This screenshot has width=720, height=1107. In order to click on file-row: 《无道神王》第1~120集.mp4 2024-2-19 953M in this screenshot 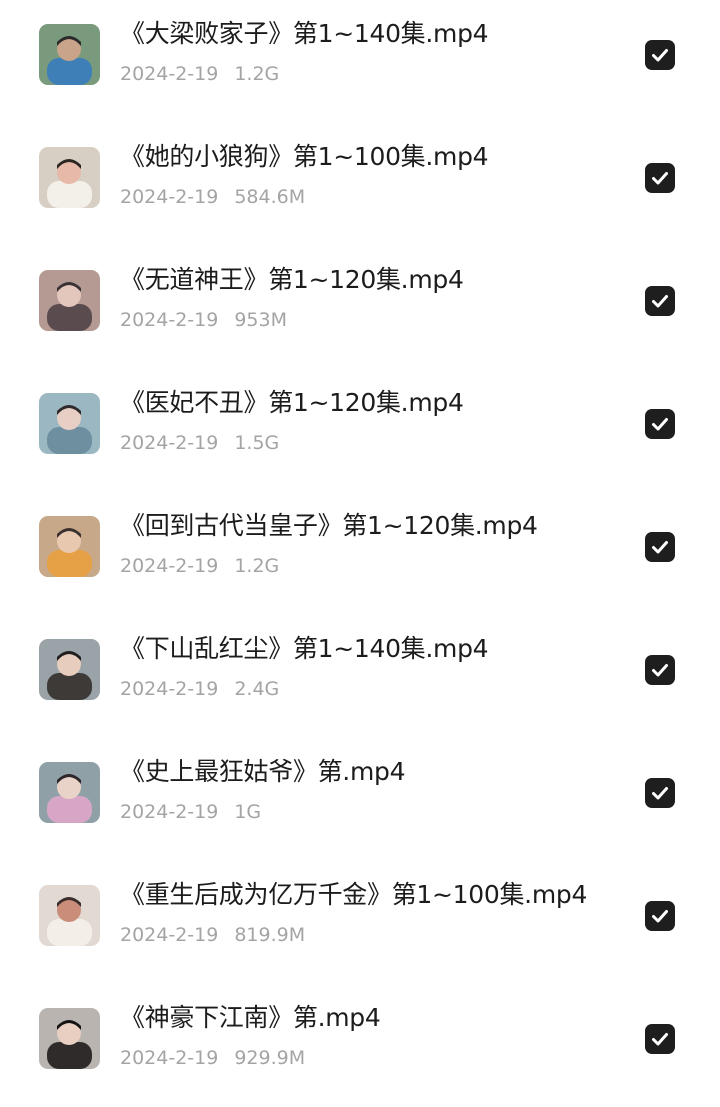, I will do `click(360, 307)`.